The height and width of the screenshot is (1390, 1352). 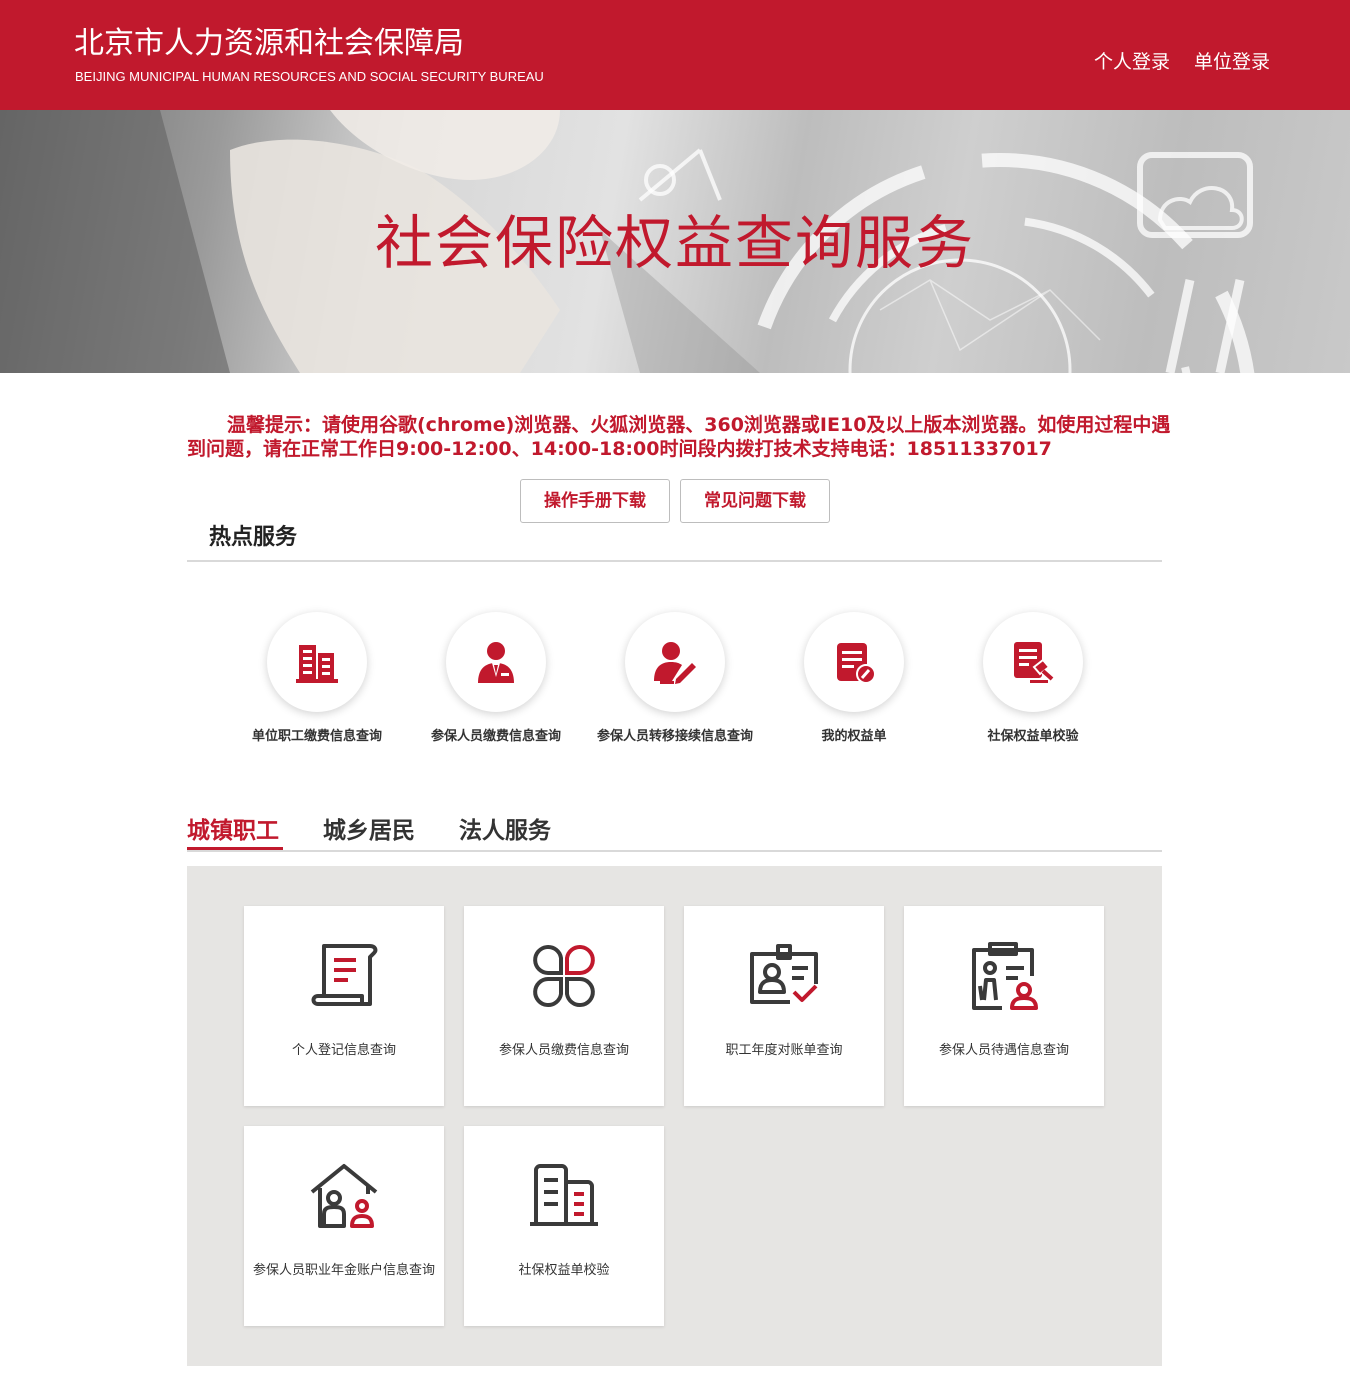 What do you see at coordinates (1232, 62) in the screenshot?
I see `unit-login-link: 单位登录` at bounding box center [1232, 62].